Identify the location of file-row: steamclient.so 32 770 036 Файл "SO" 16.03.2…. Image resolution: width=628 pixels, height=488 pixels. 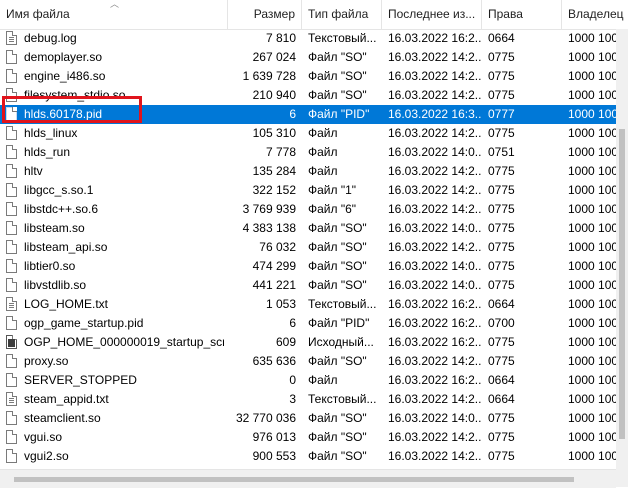
(308, 418).